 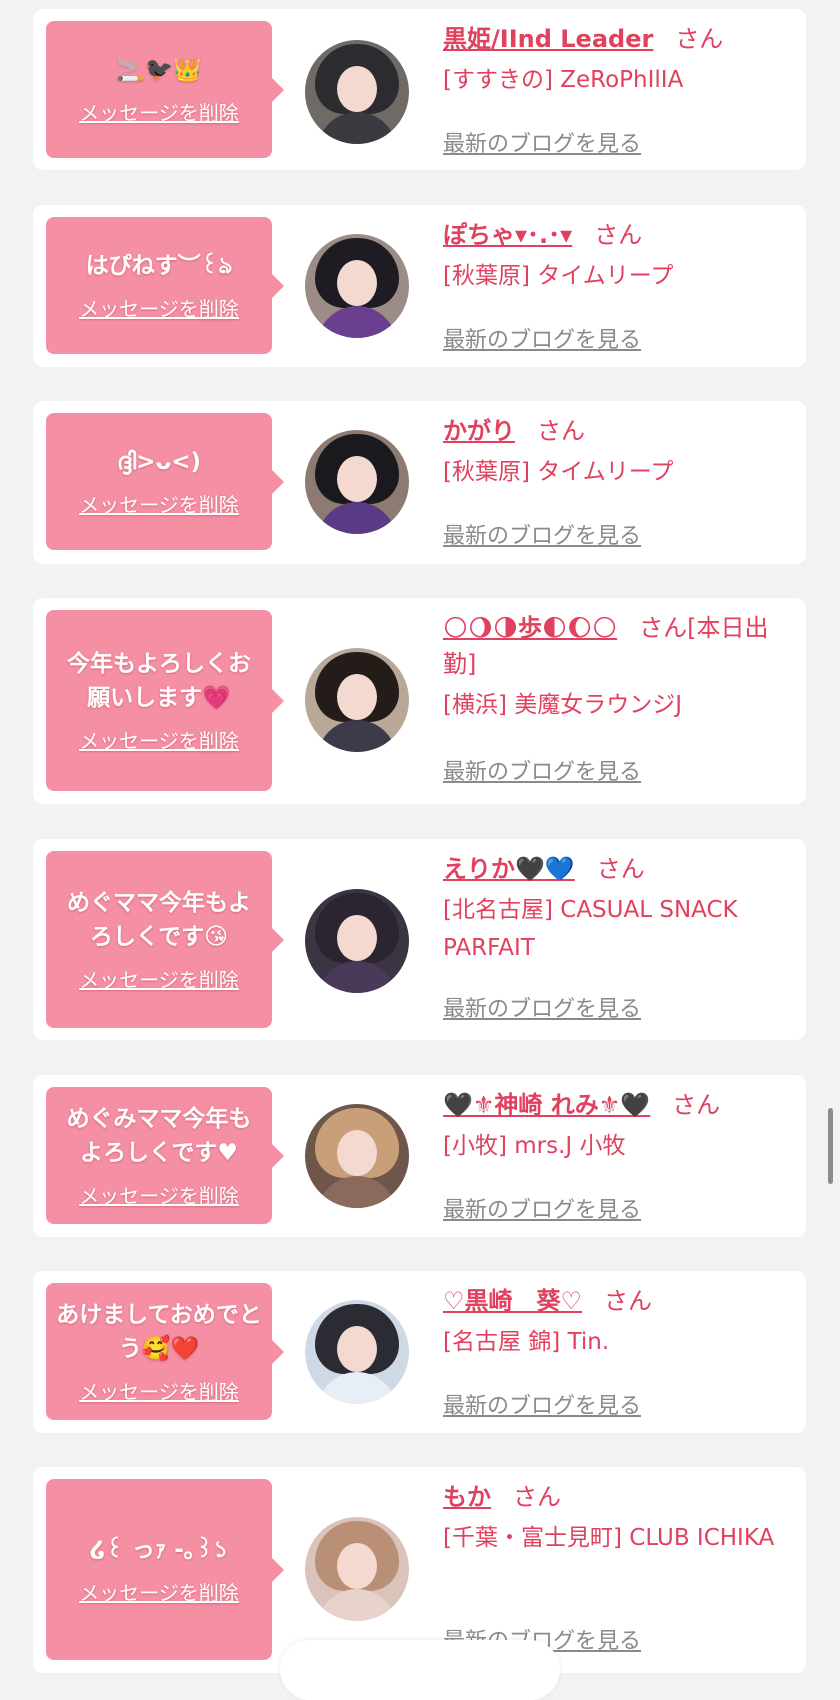 I want to click on message-text: ໒꒰ っｧ -｡꒱১, so click(x=159, y=1550).